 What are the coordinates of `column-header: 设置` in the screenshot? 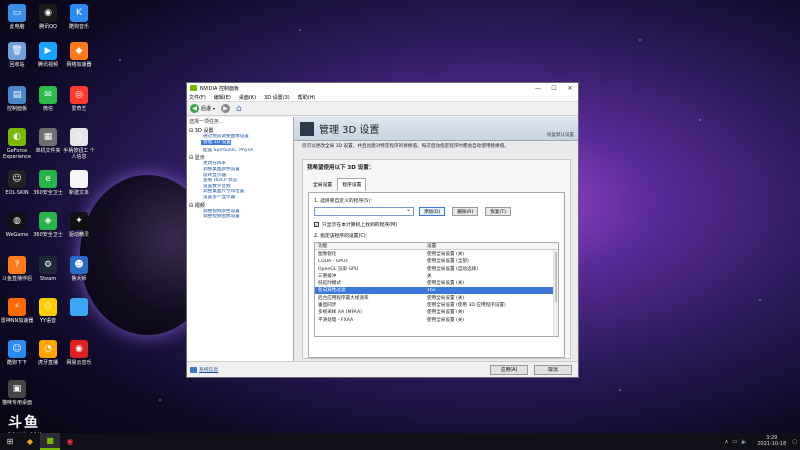 It's located at (492, 246).